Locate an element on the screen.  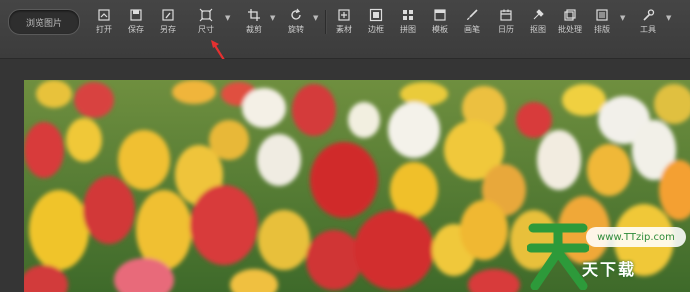
tools-label: 工具 is located at coordinates (648, 29).